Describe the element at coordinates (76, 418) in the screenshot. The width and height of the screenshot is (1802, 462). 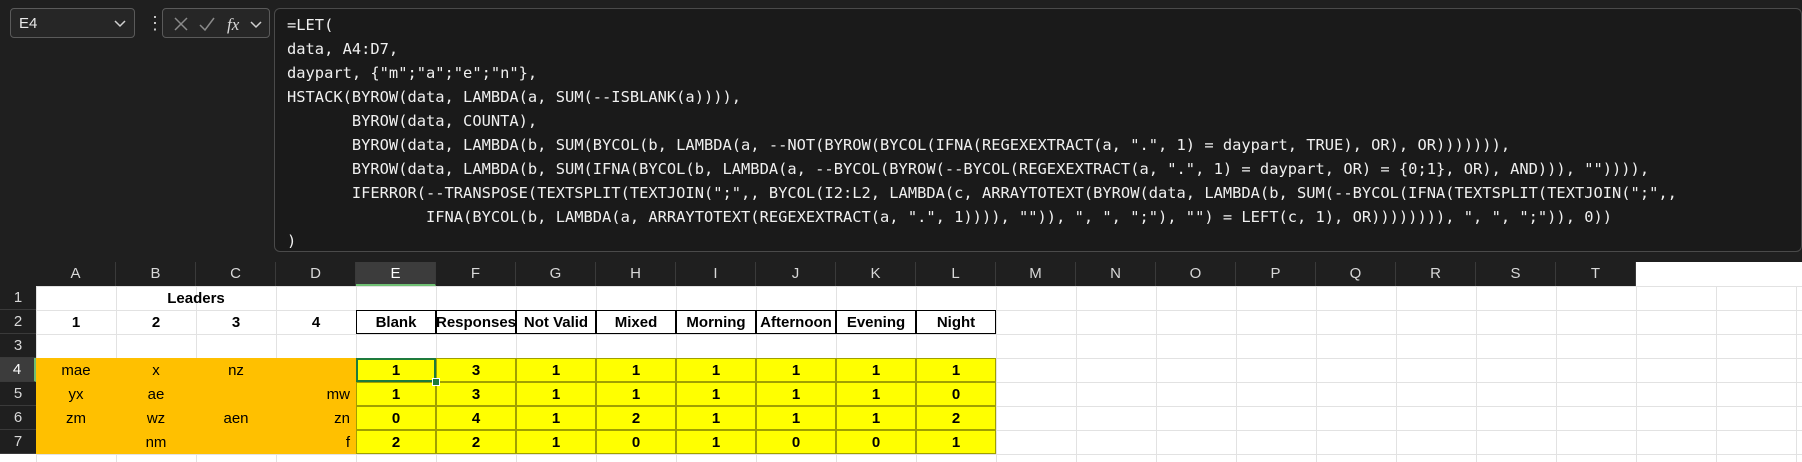
I see `data-cell: zm` at that location.